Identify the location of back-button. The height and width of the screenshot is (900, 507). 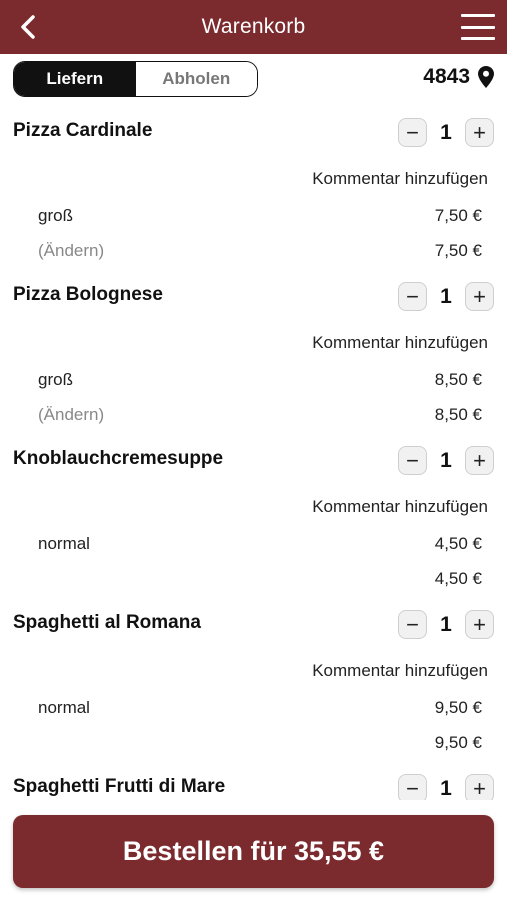
(28, 27).